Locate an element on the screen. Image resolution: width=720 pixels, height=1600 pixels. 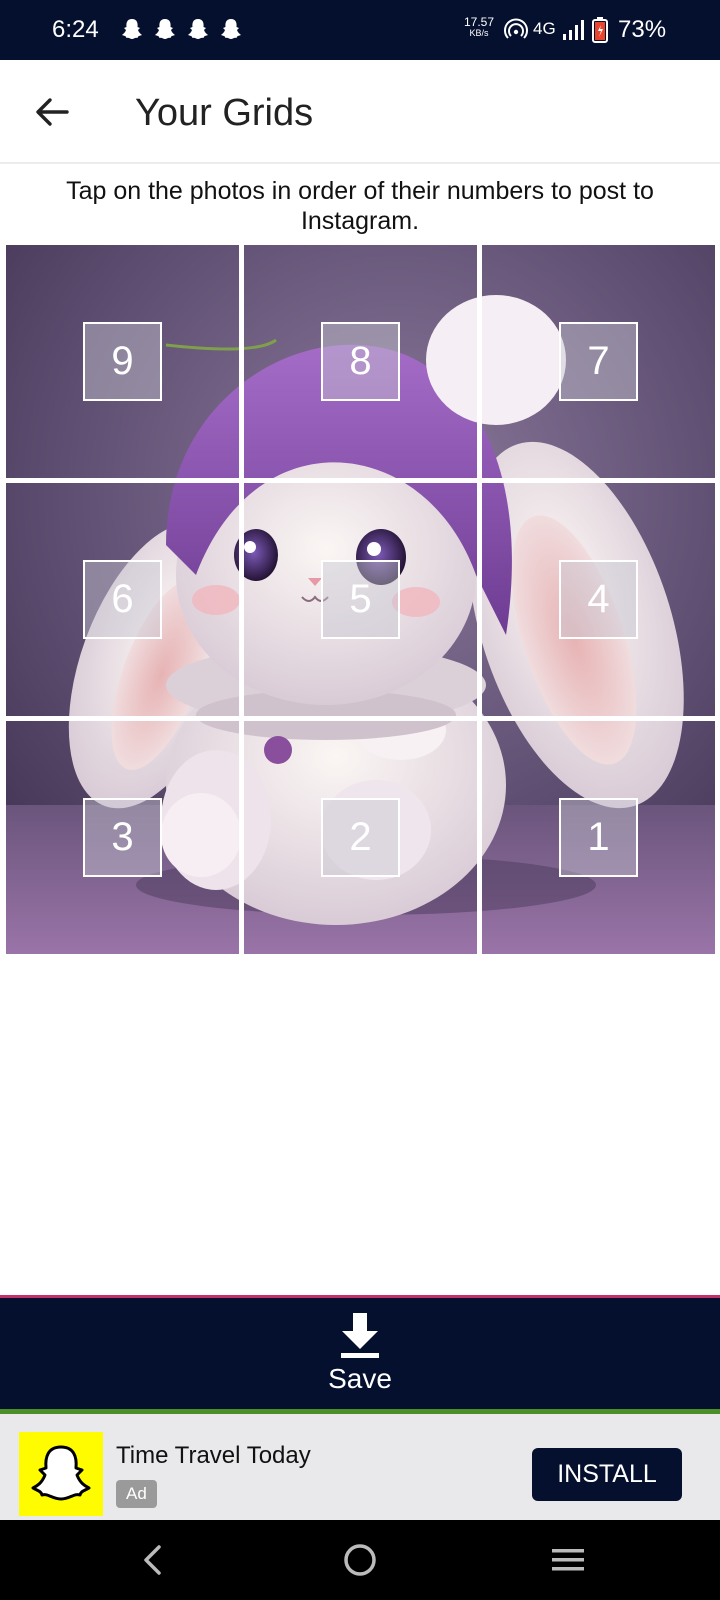
grid-tile-8: 8 is located at coordinates (360, 361).